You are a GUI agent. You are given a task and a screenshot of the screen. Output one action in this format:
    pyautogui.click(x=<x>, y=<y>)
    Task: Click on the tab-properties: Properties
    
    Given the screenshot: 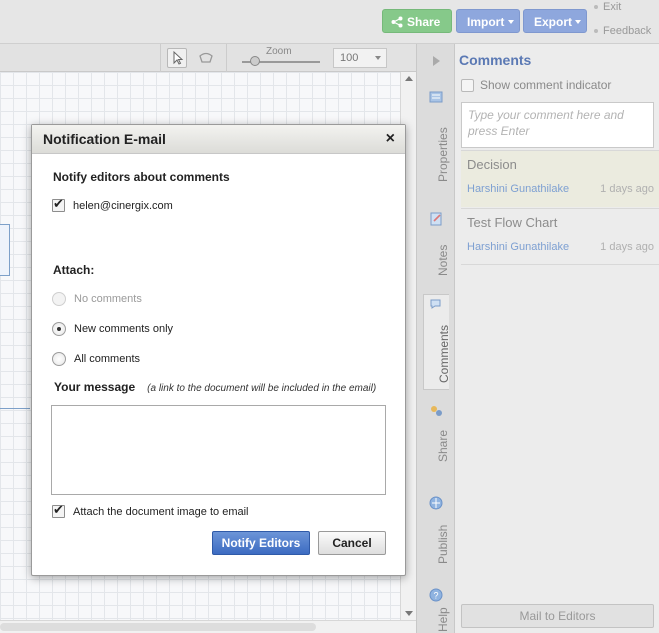 What is the action you would take?
    pyautogui.click(x=436, y=138)
    